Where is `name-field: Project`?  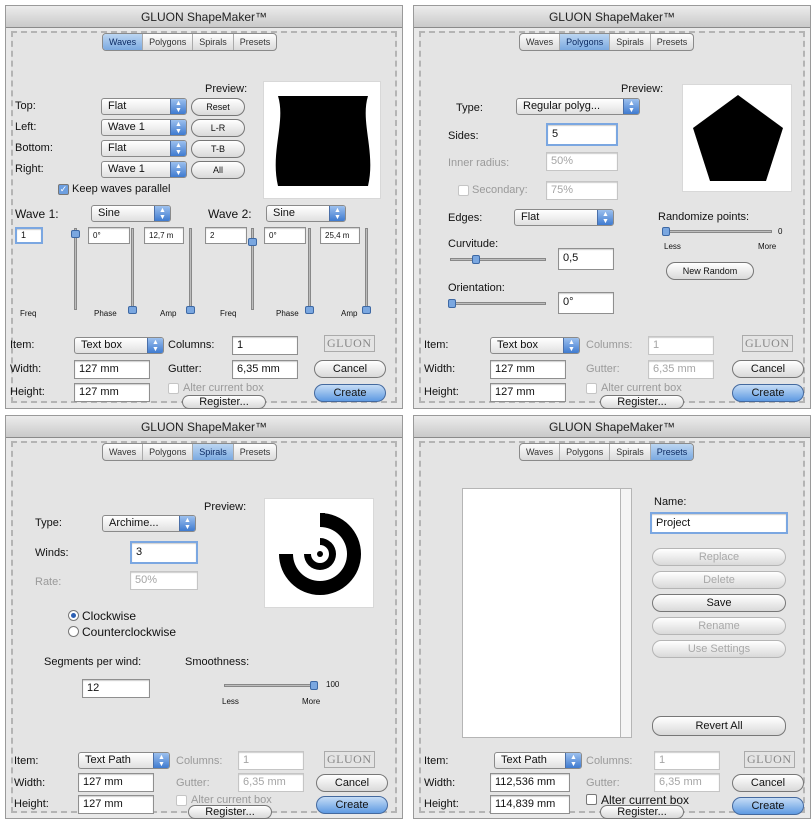
name-field: Project is located at coordinates (719, 523).